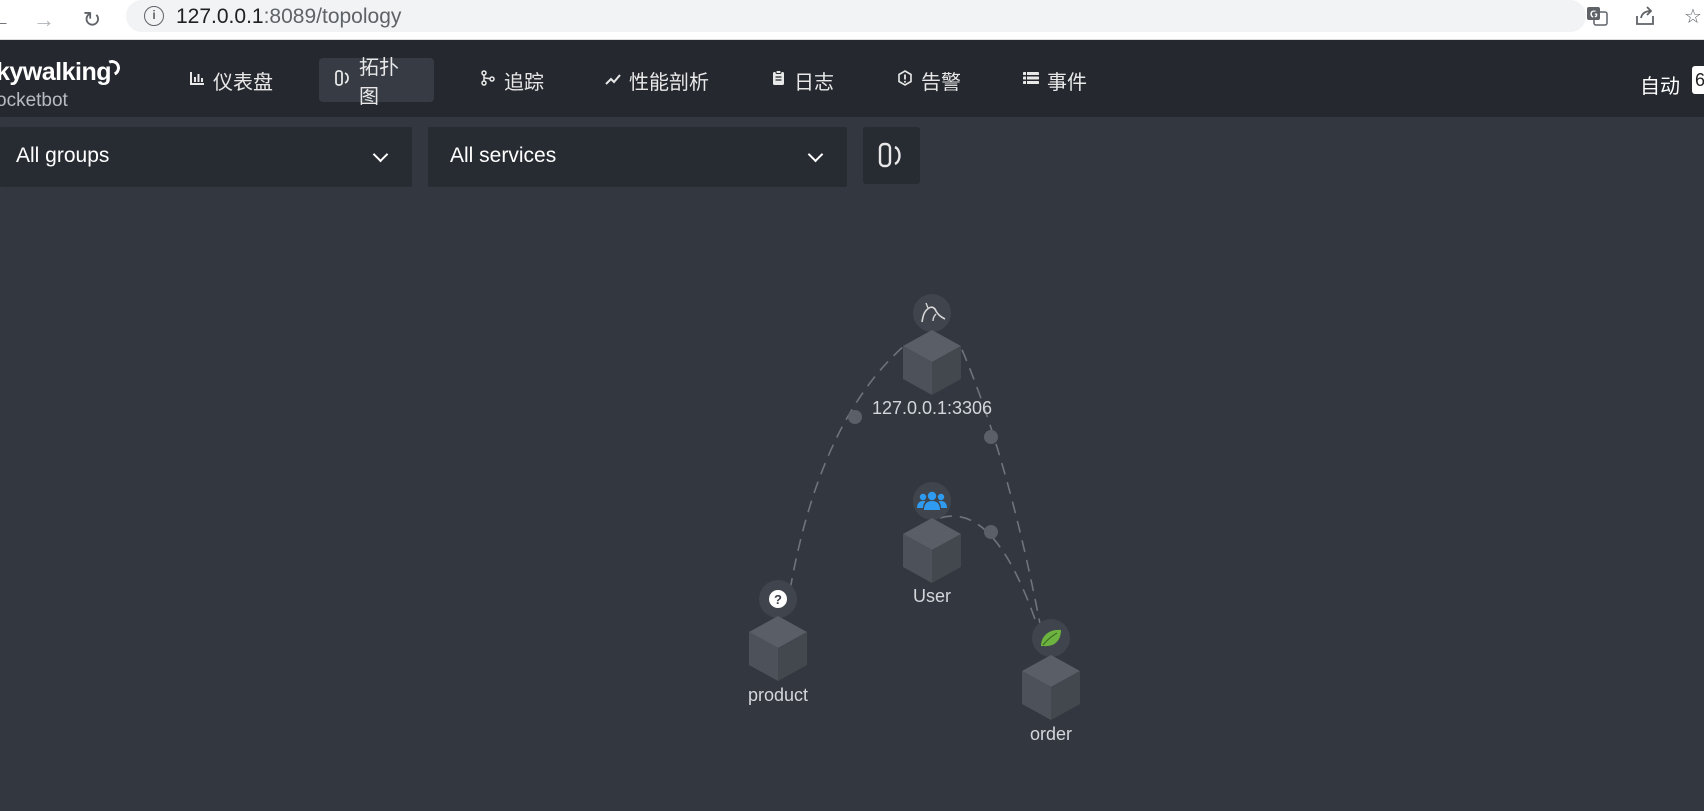  I want to click on service-select: All services, so click(637, 157).